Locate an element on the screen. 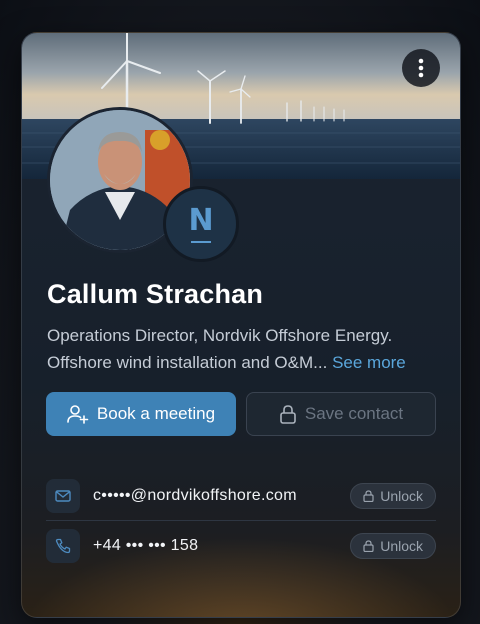  contact-divider is located at coordinates (241, 520).